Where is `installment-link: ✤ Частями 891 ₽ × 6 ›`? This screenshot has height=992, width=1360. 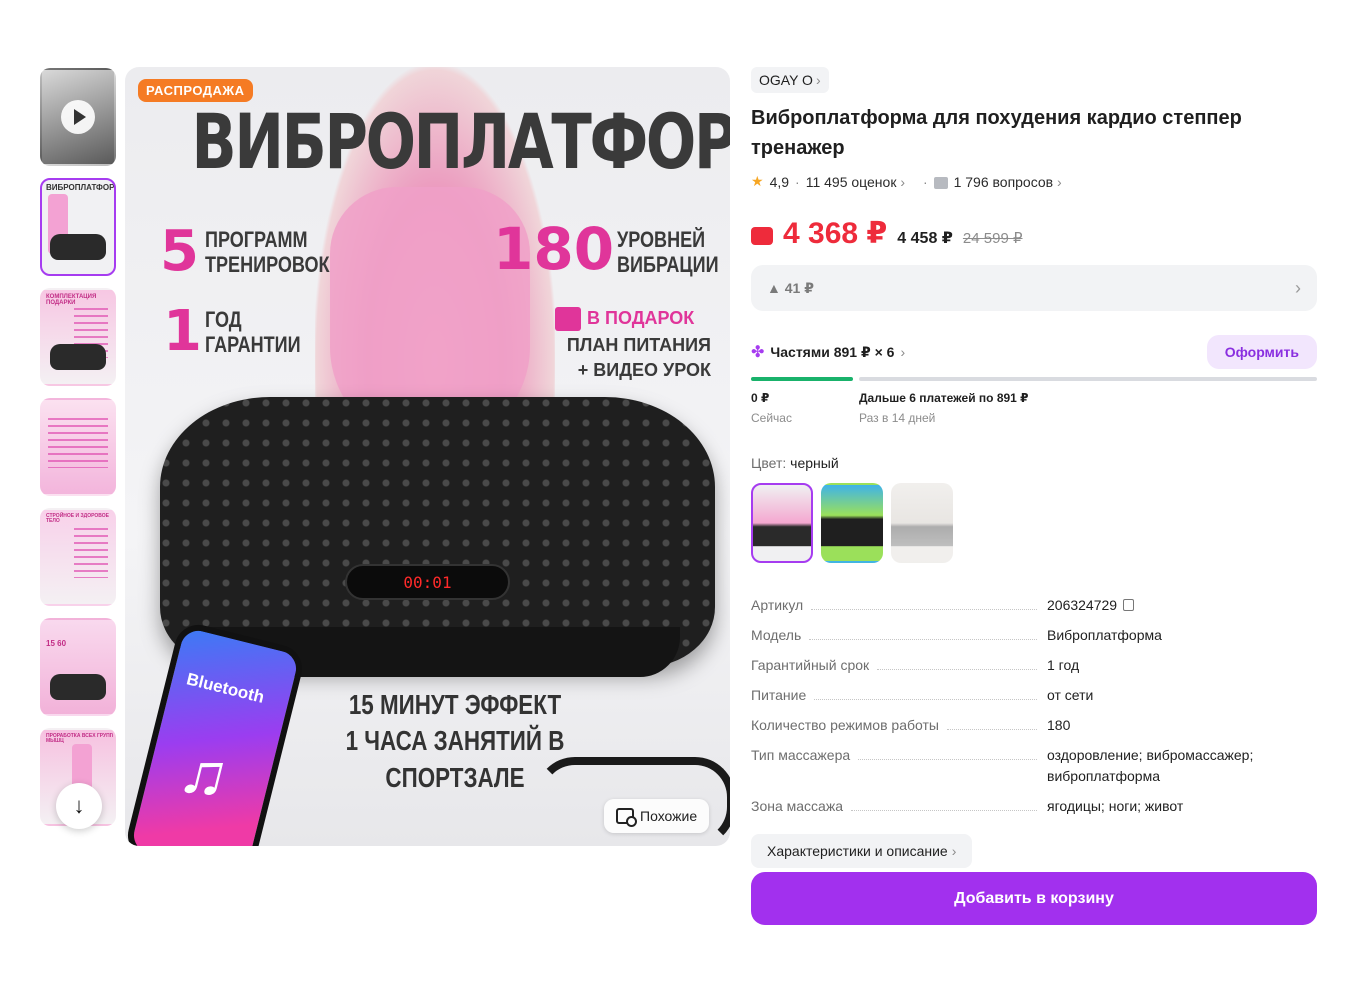
installment-link: ✤ Частями 891 ₽ × 6 › is located at coordinates (828, 352).